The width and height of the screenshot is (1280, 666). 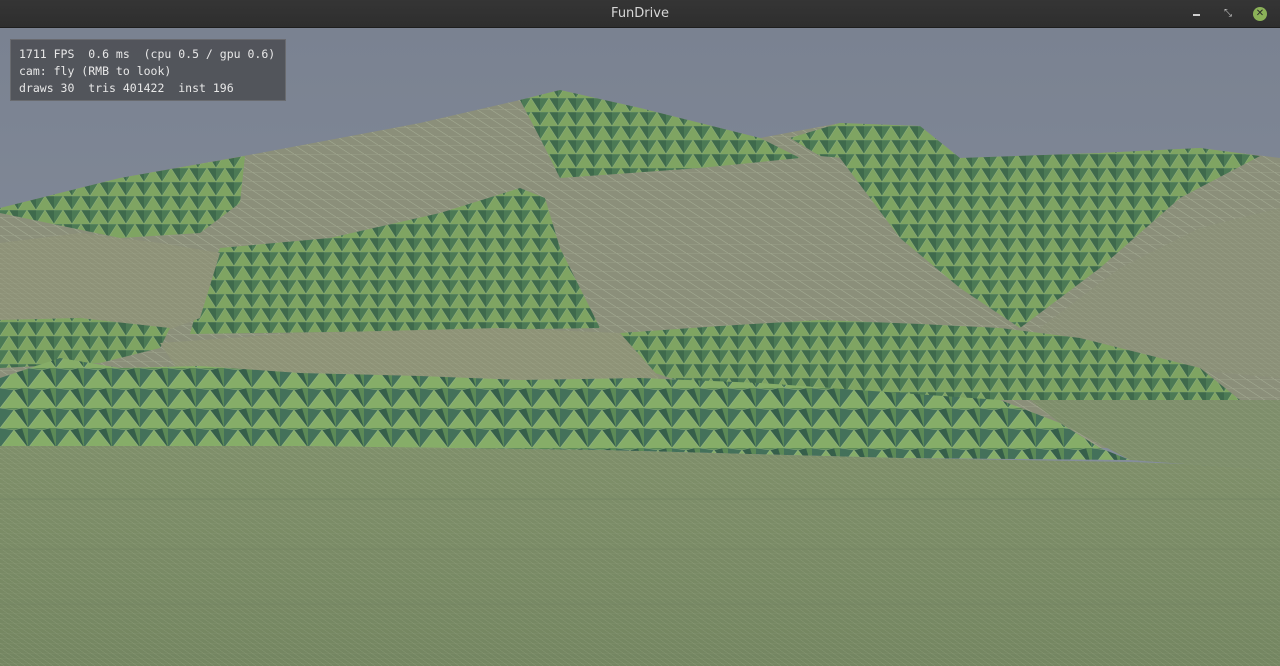 I want to click on maximize-icon: ⤡, so click(x=1228, y=13).